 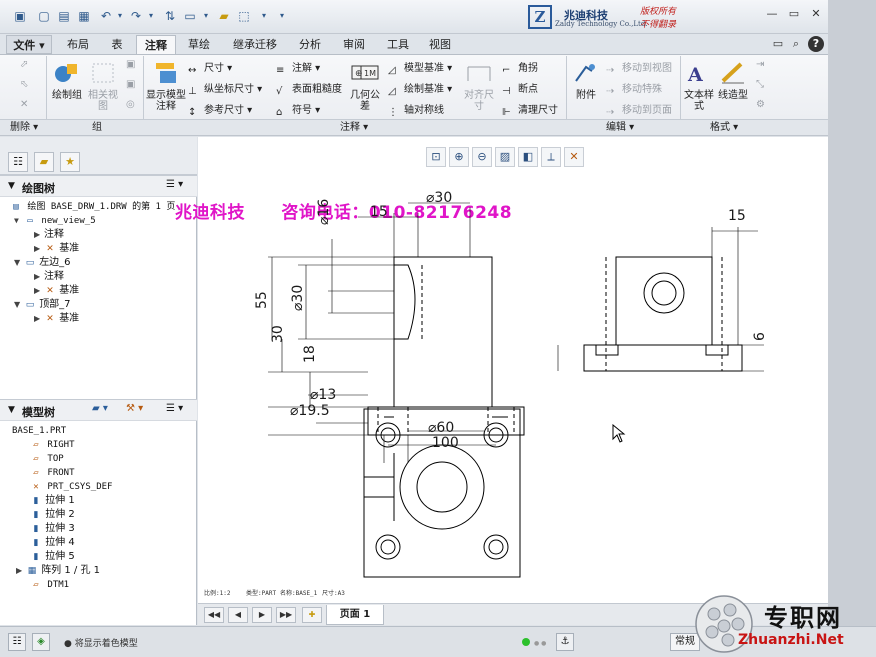 What do you see at coordinates (71, 487) in the screenshot?
I see `tree-item-csys: ✕ PRT_CSYS_DEF` at bounding box center [71, 487].